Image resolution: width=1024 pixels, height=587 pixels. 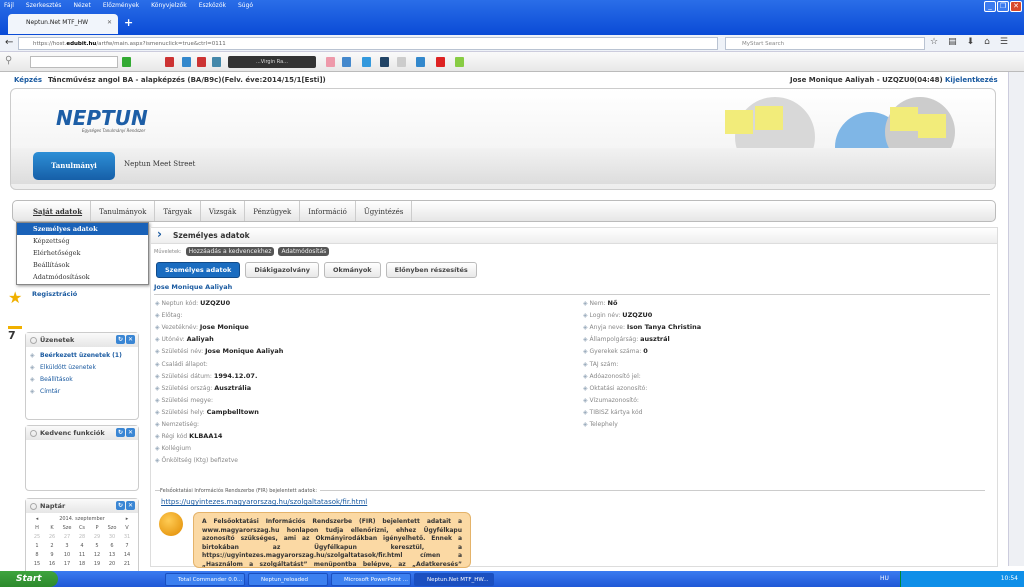 I want to click on kepzes-label: Képzés, so click(x=28, y=80).